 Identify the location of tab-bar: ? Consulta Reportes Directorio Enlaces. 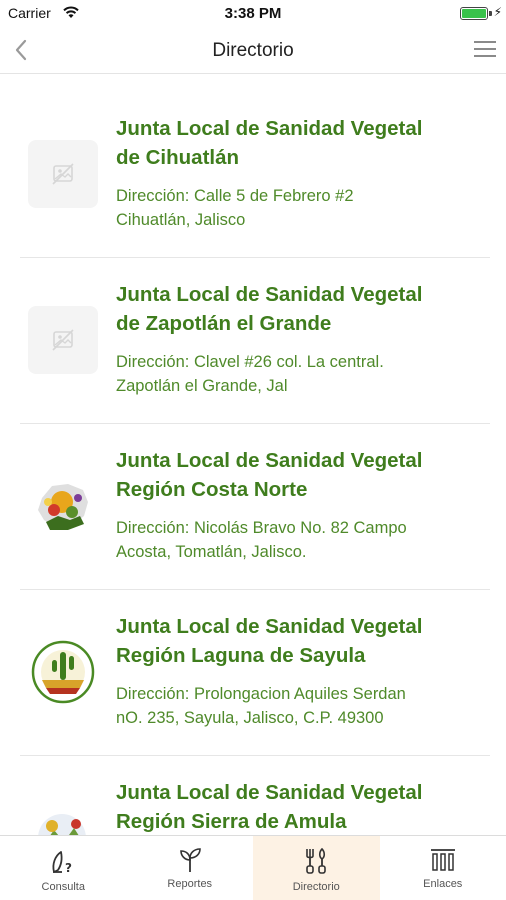
(253, 867).